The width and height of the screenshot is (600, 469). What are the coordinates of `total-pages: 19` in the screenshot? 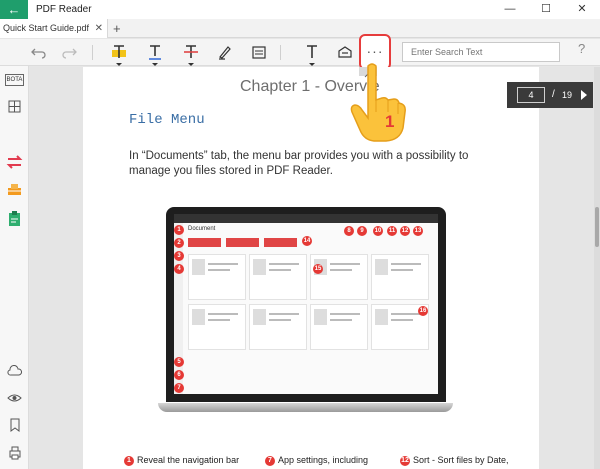 It's located at (567, 95).